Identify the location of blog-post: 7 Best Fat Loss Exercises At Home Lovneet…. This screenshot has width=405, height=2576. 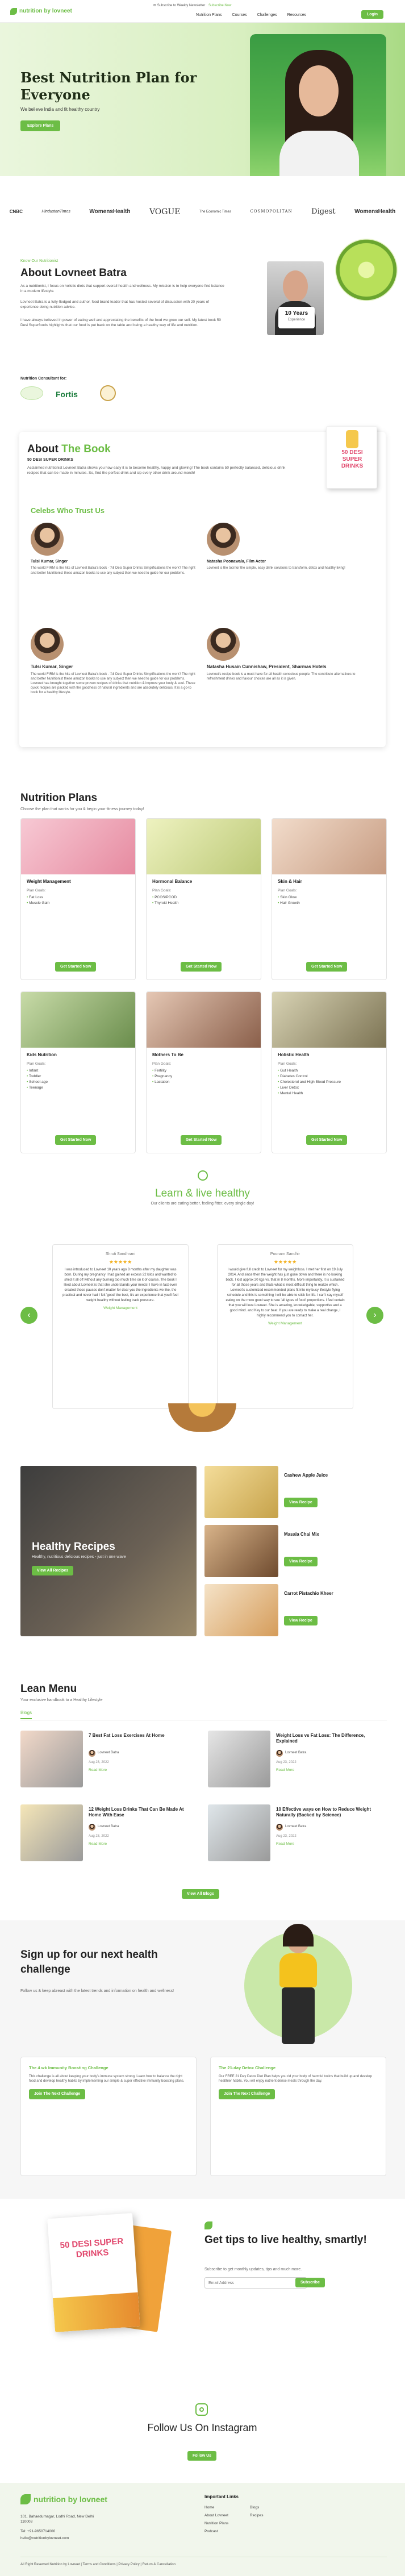
(109, 1764).